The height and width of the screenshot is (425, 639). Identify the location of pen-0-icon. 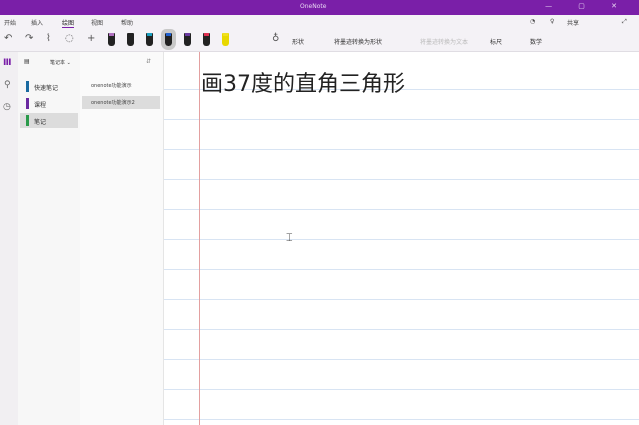
(111, 39).